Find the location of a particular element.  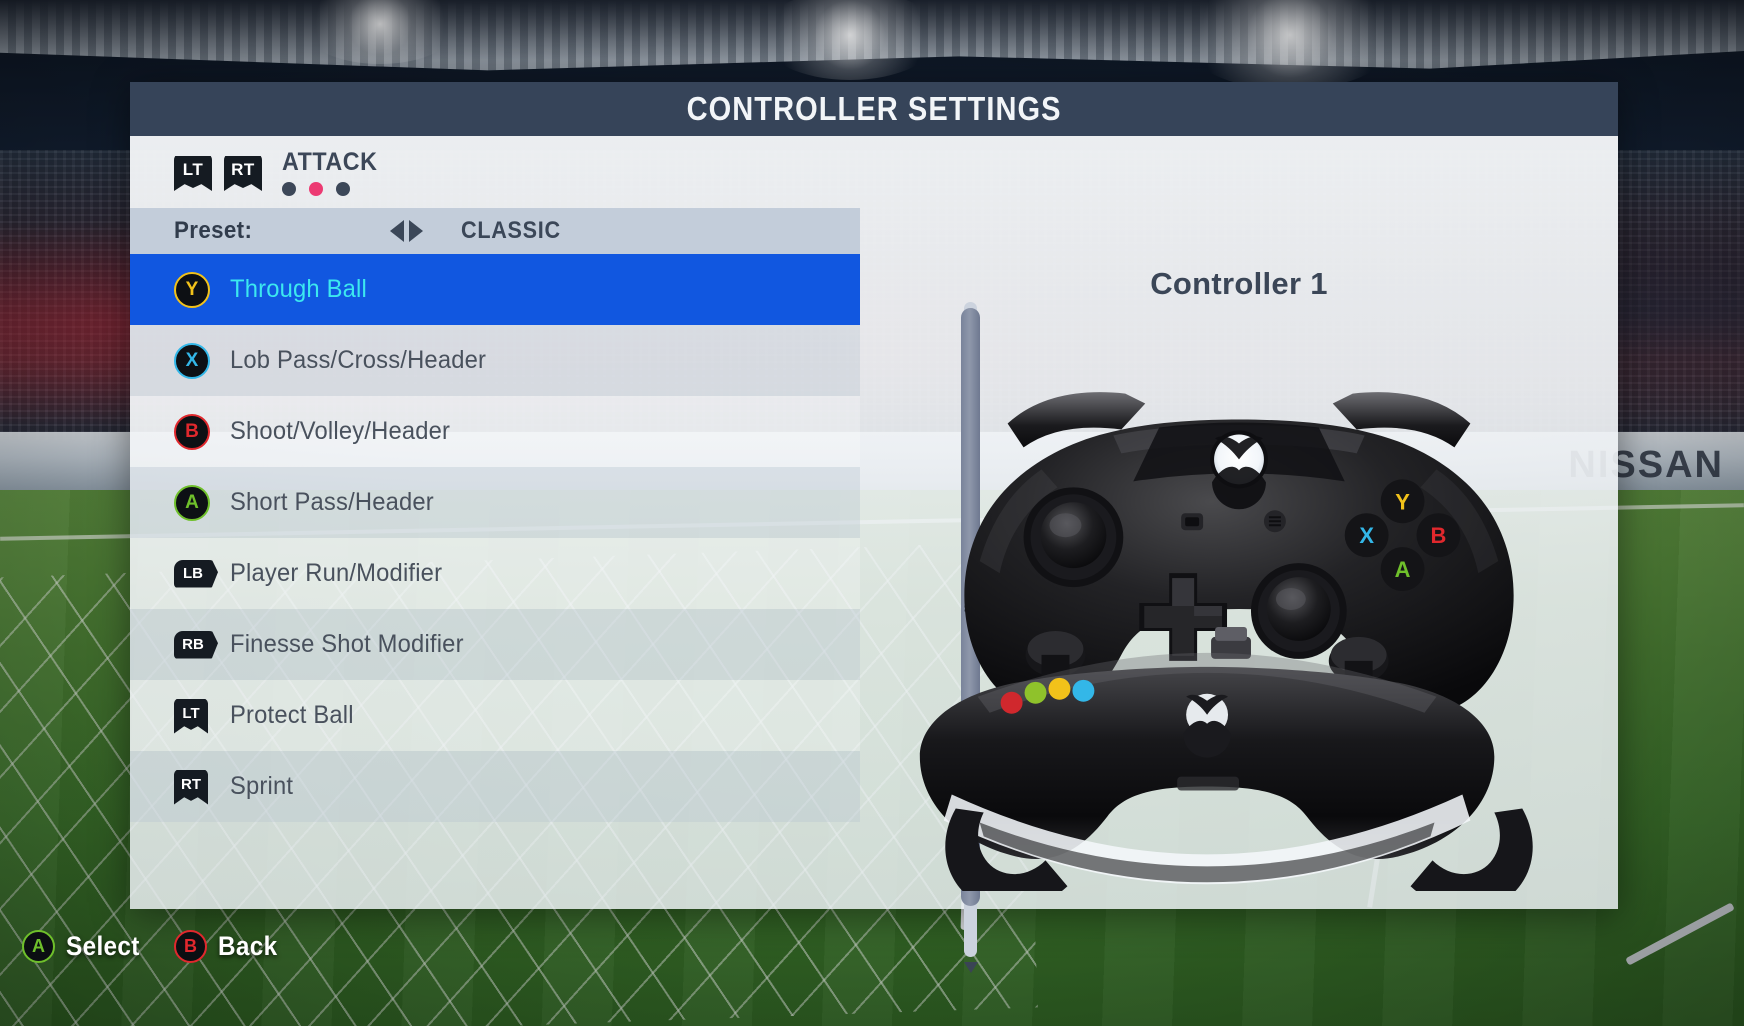

binding-row-protect-ball: LT Protect Ball is located at coordinates (495, 715).